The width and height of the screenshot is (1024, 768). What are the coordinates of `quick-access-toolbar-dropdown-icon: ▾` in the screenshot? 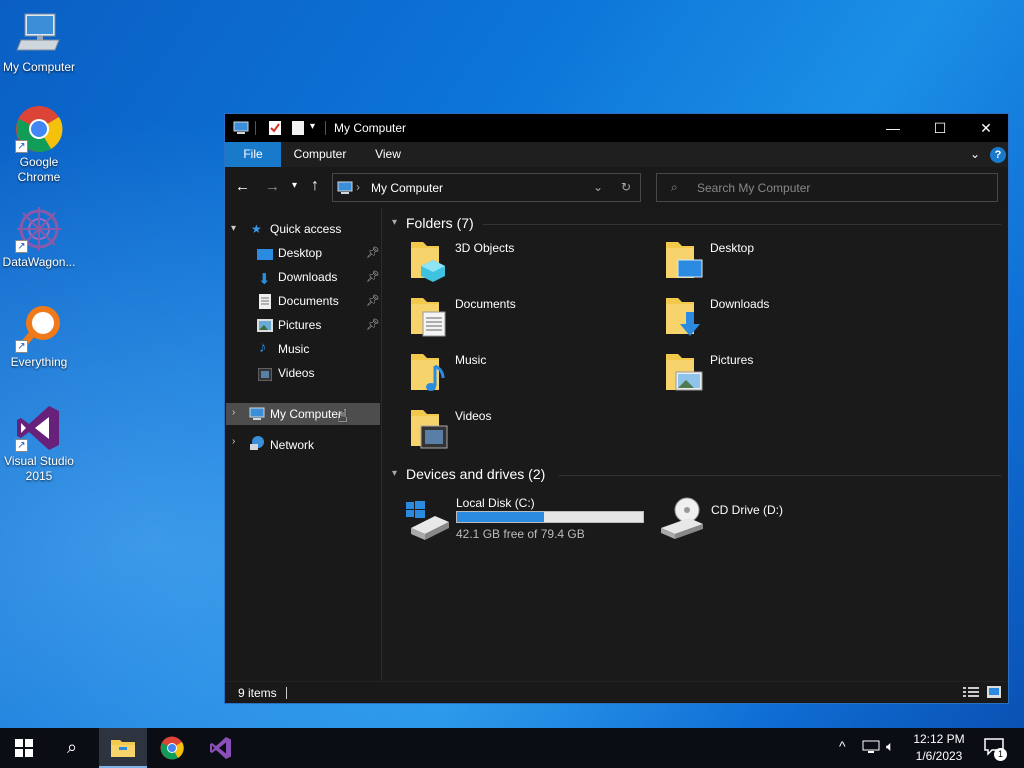 It's located at (312, 126).